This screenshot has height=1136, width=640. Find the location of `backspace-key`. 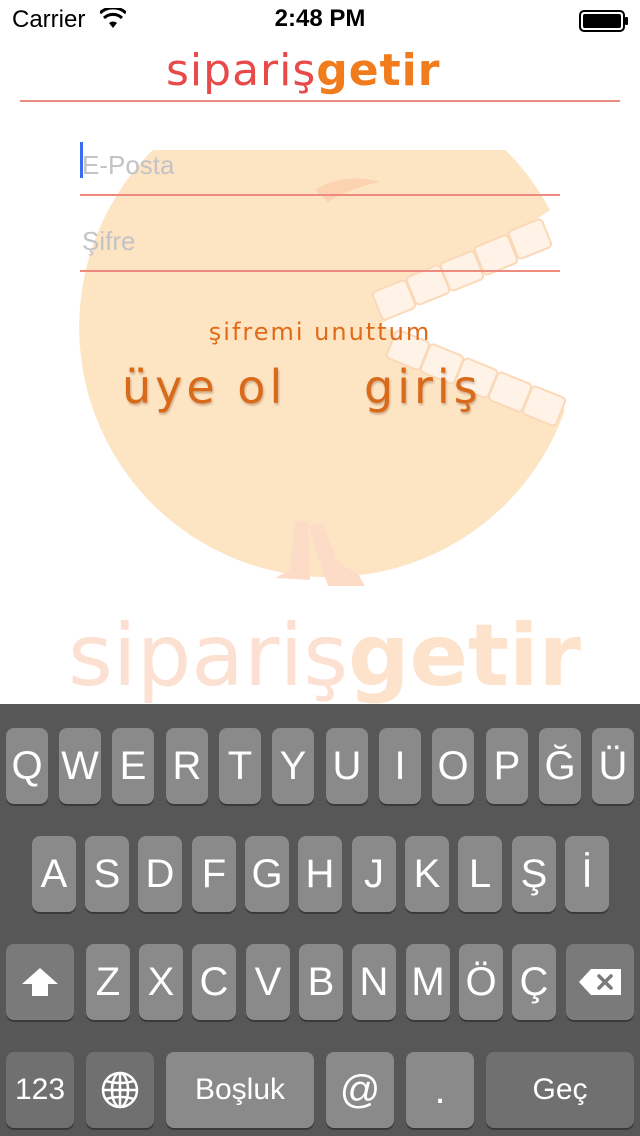

backspace-key is located at coordinates (600, 982).